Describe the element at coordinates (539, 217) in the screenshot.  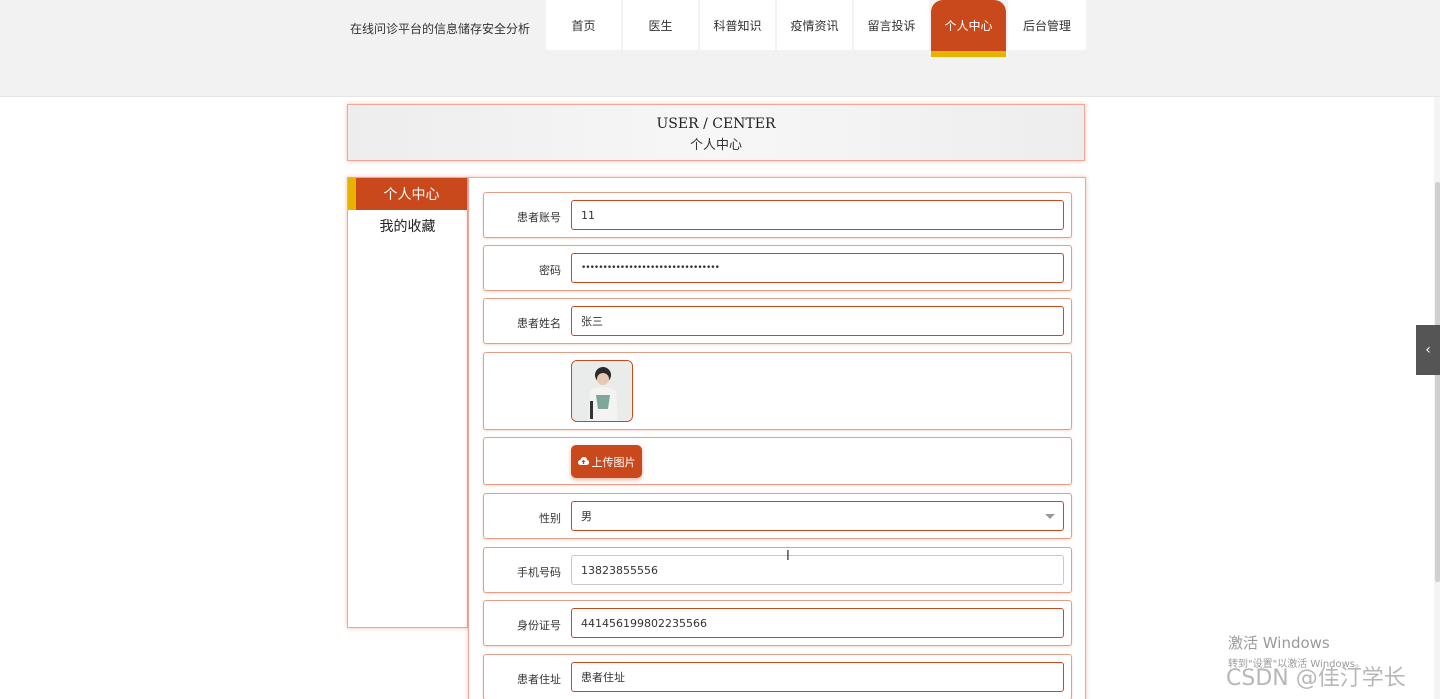
I see `account-label: 患者账号` at that location.